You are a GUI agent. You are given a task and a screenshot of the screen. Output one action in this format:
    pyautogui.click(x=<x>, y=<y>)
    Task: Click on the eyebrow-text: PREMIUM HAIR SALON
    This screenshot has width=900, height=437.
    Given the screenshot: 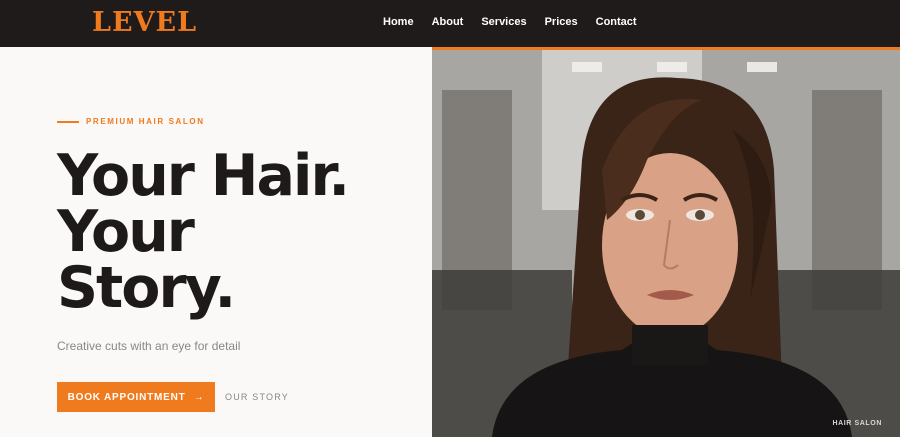 What is the action you would take?
    pyautogui.click(x=145, y=121)
    